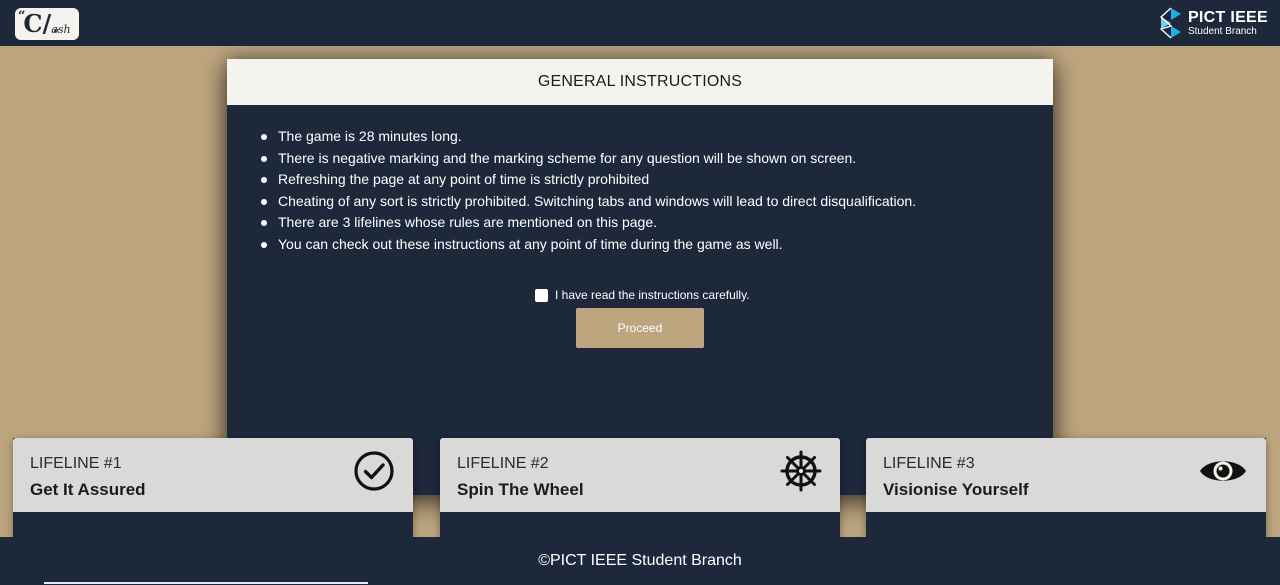 This screenshot has height=585, width=1280. Describe the element at coordinates (206, 583) in the screenshot. I see `footer-scroll-indicator` at that location.